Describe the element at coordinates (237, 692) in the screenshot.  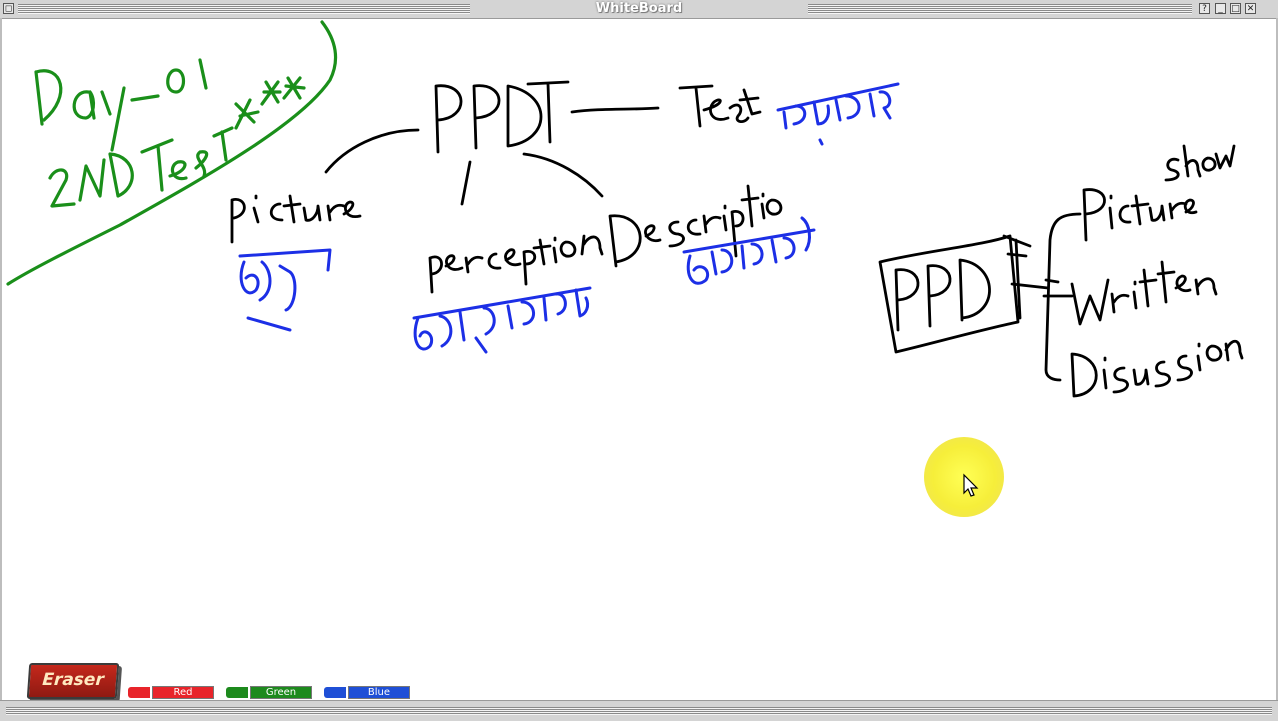
I see `green-marker-cap-icon` at that location.